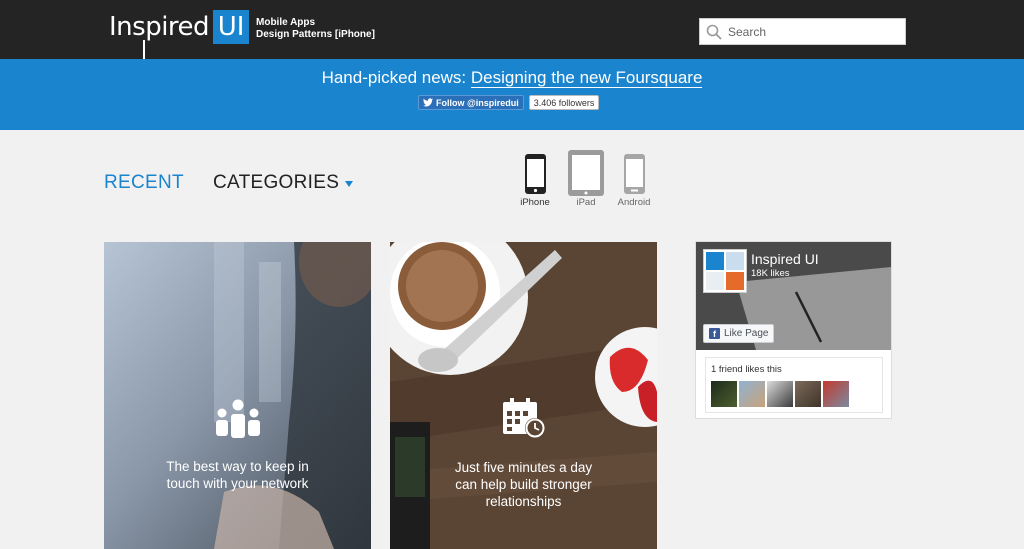 The width and height of the screenshot is (1024, 549). Describe the element at coordinates (159, 27) in the screenshot. I see `logo-wordmark: Inspired` at that location.